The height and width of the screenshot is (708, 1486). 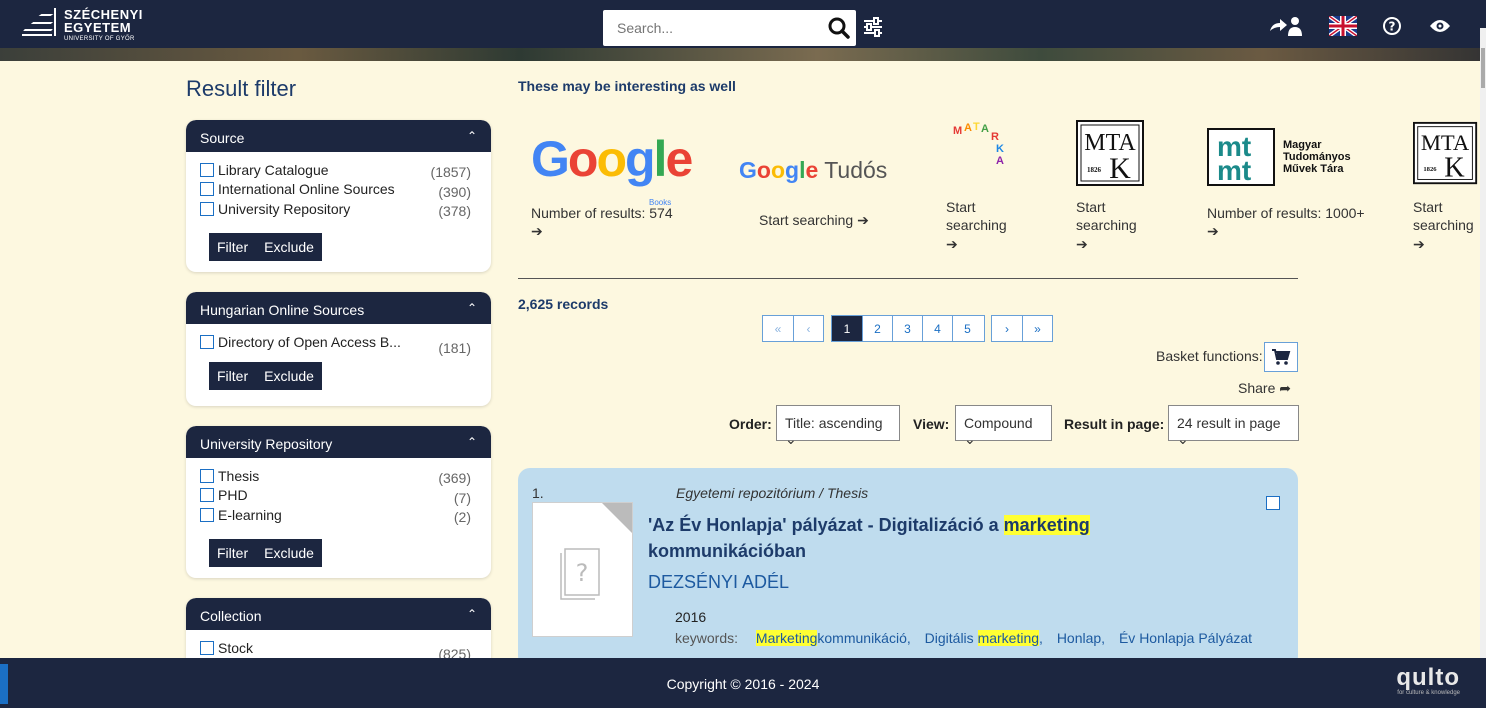 I want to click on matarka-logo: M ATAR K A, so click(x=978, y=144).